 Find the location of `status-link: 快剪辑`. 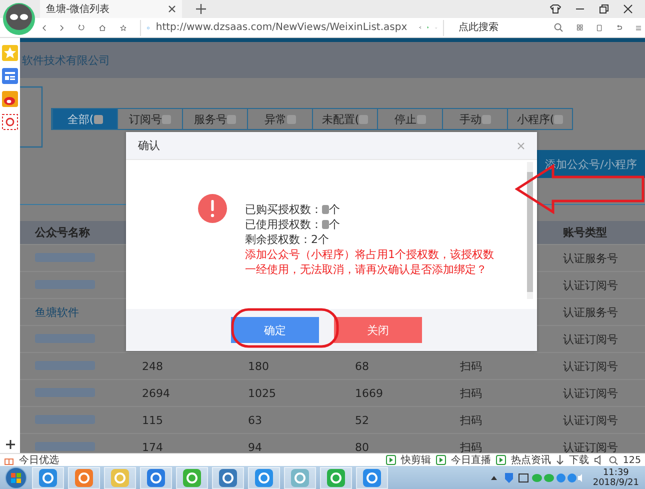

status-link: 快剪辑 is located at coordinates (415, 460).